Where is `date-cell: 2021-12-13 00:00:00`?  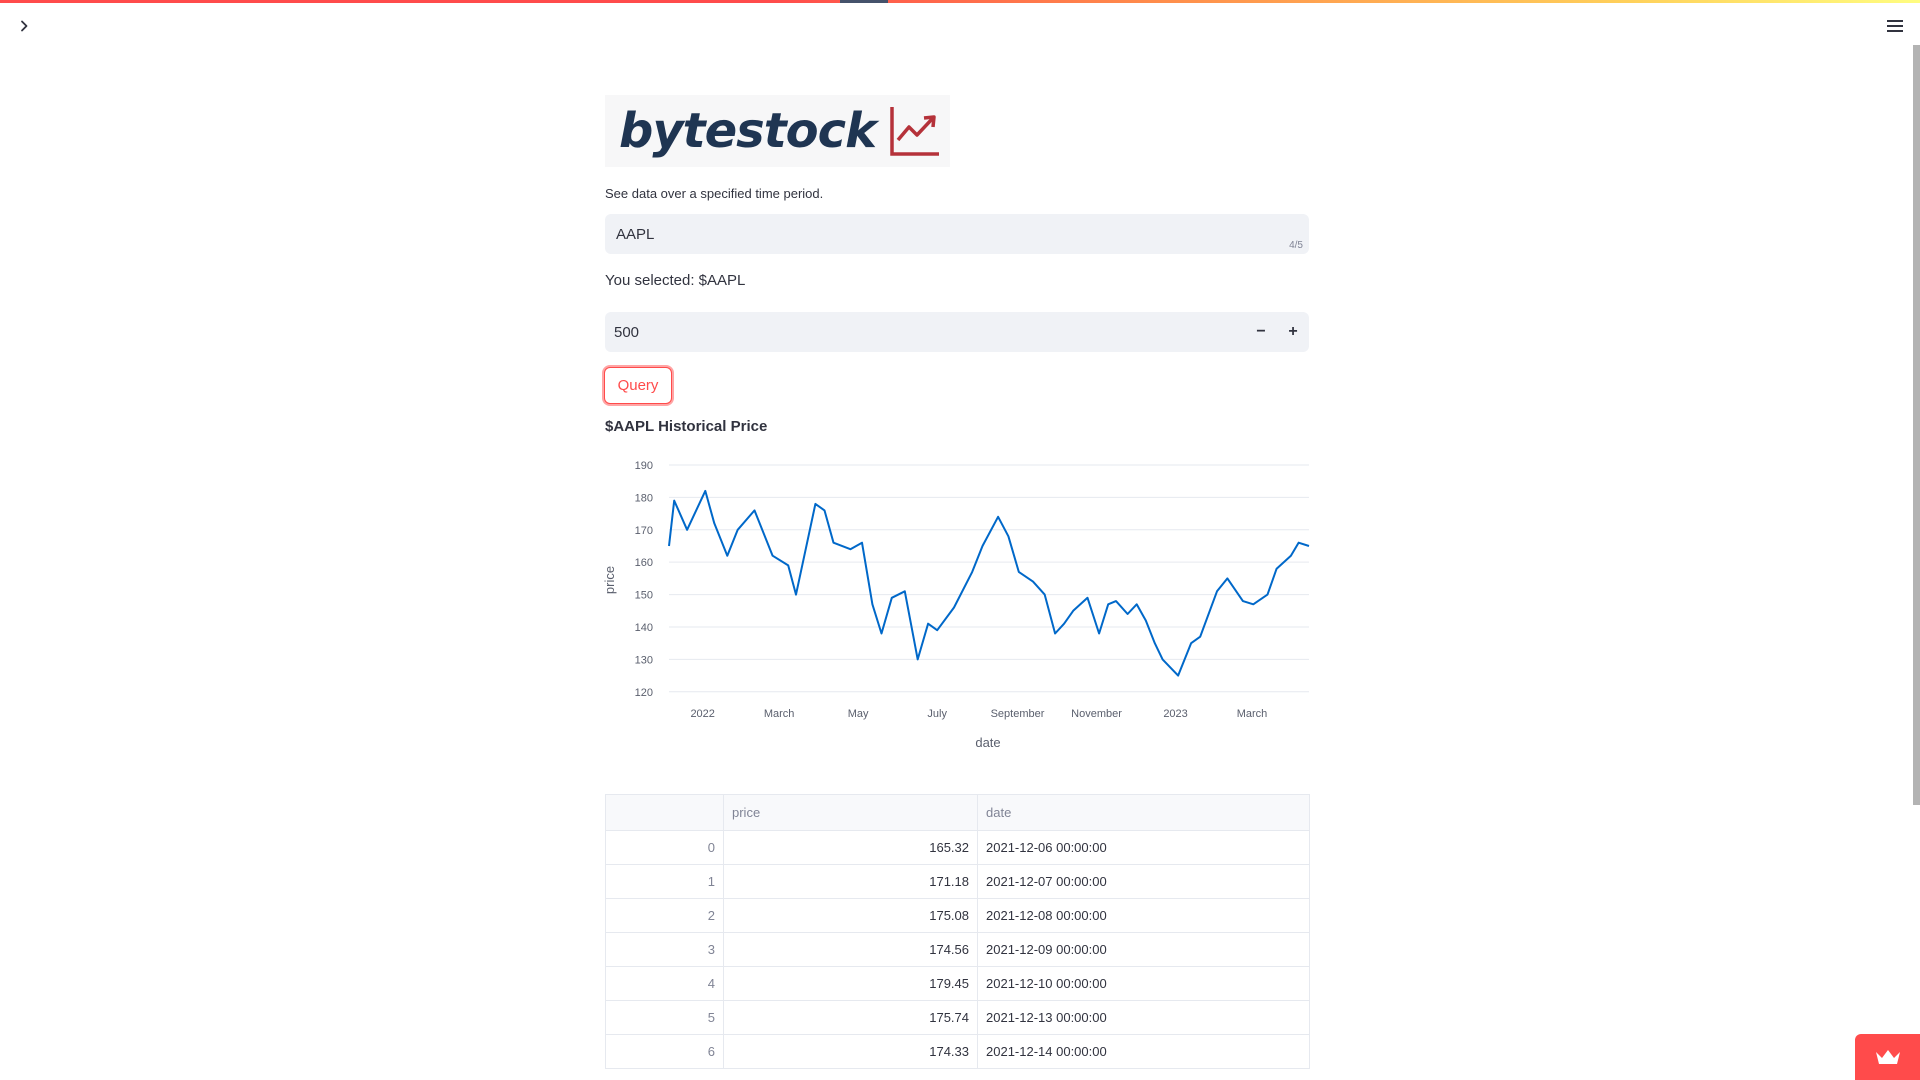
date-cell: 2021-12-13 00:00:00 is located at coordinates (1143, 1017).